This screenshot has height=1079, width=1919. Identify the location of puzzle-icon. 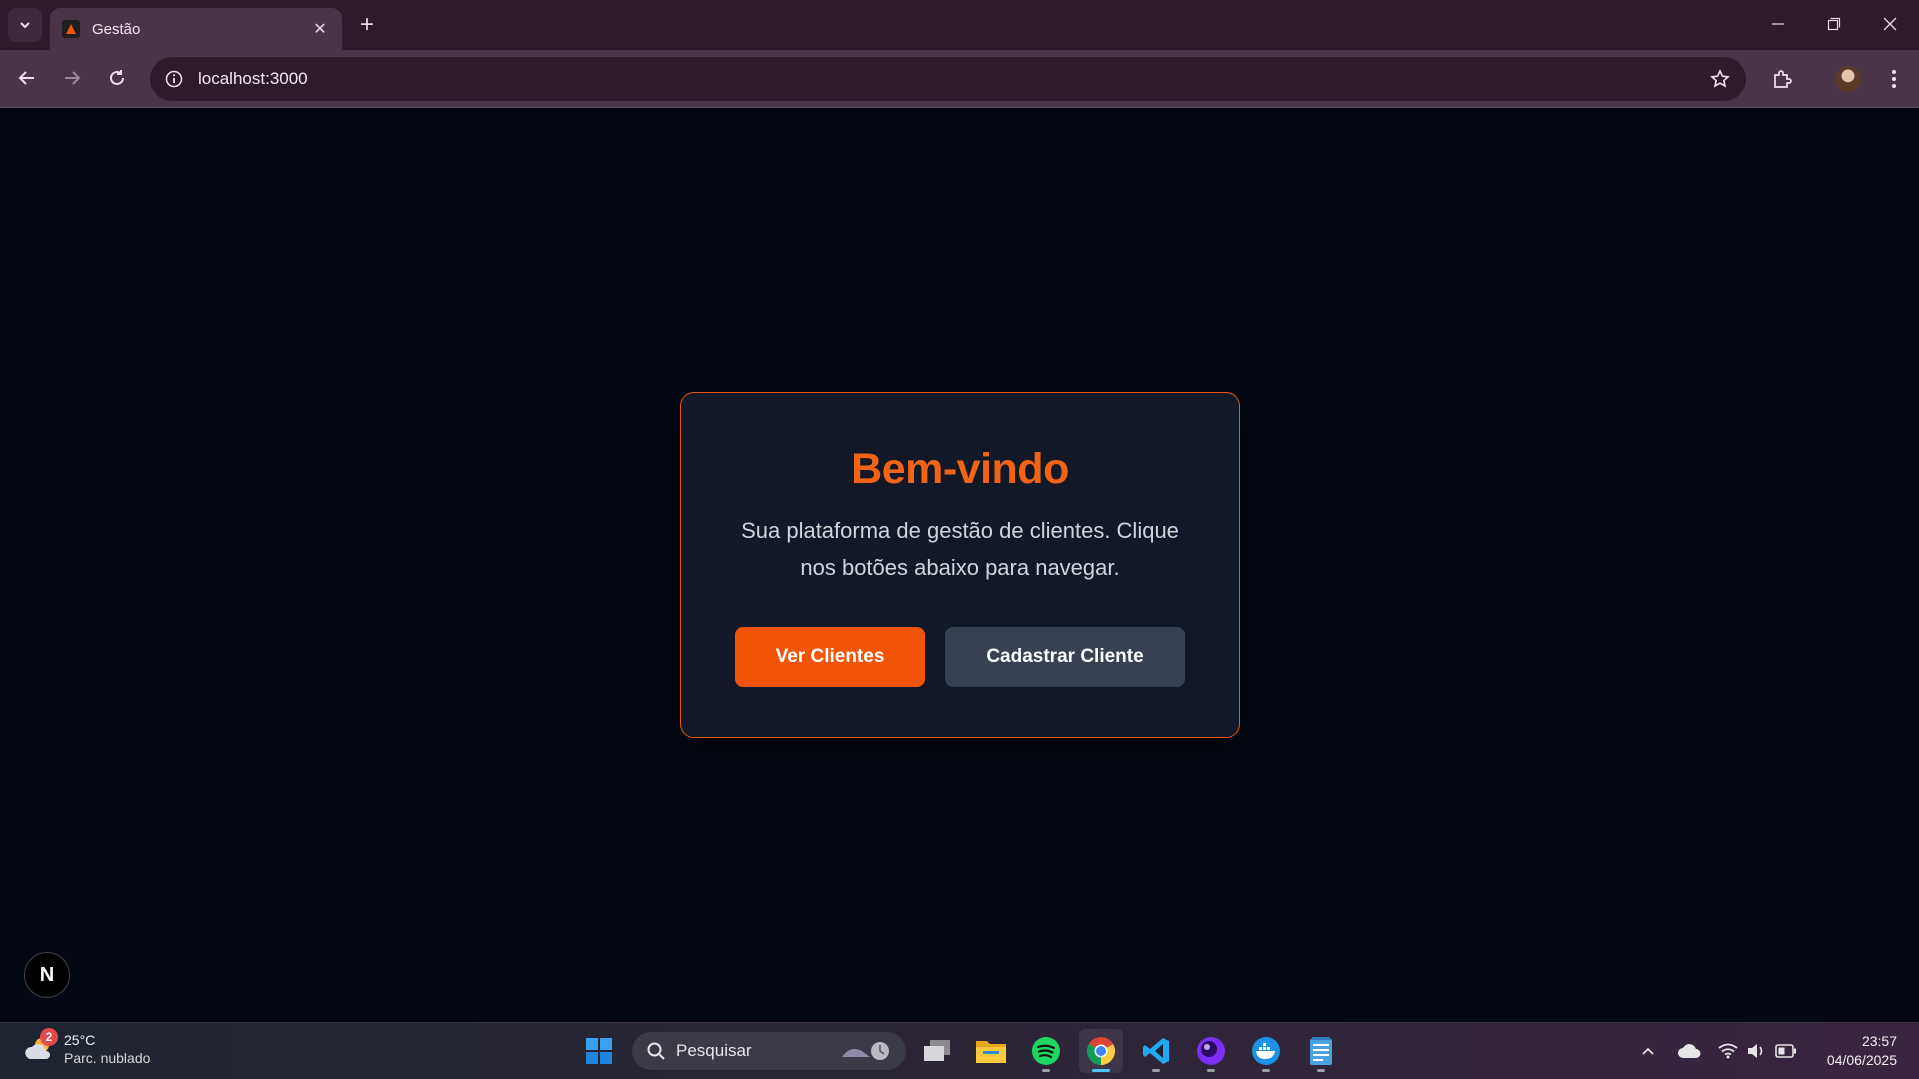
(1783, 79).